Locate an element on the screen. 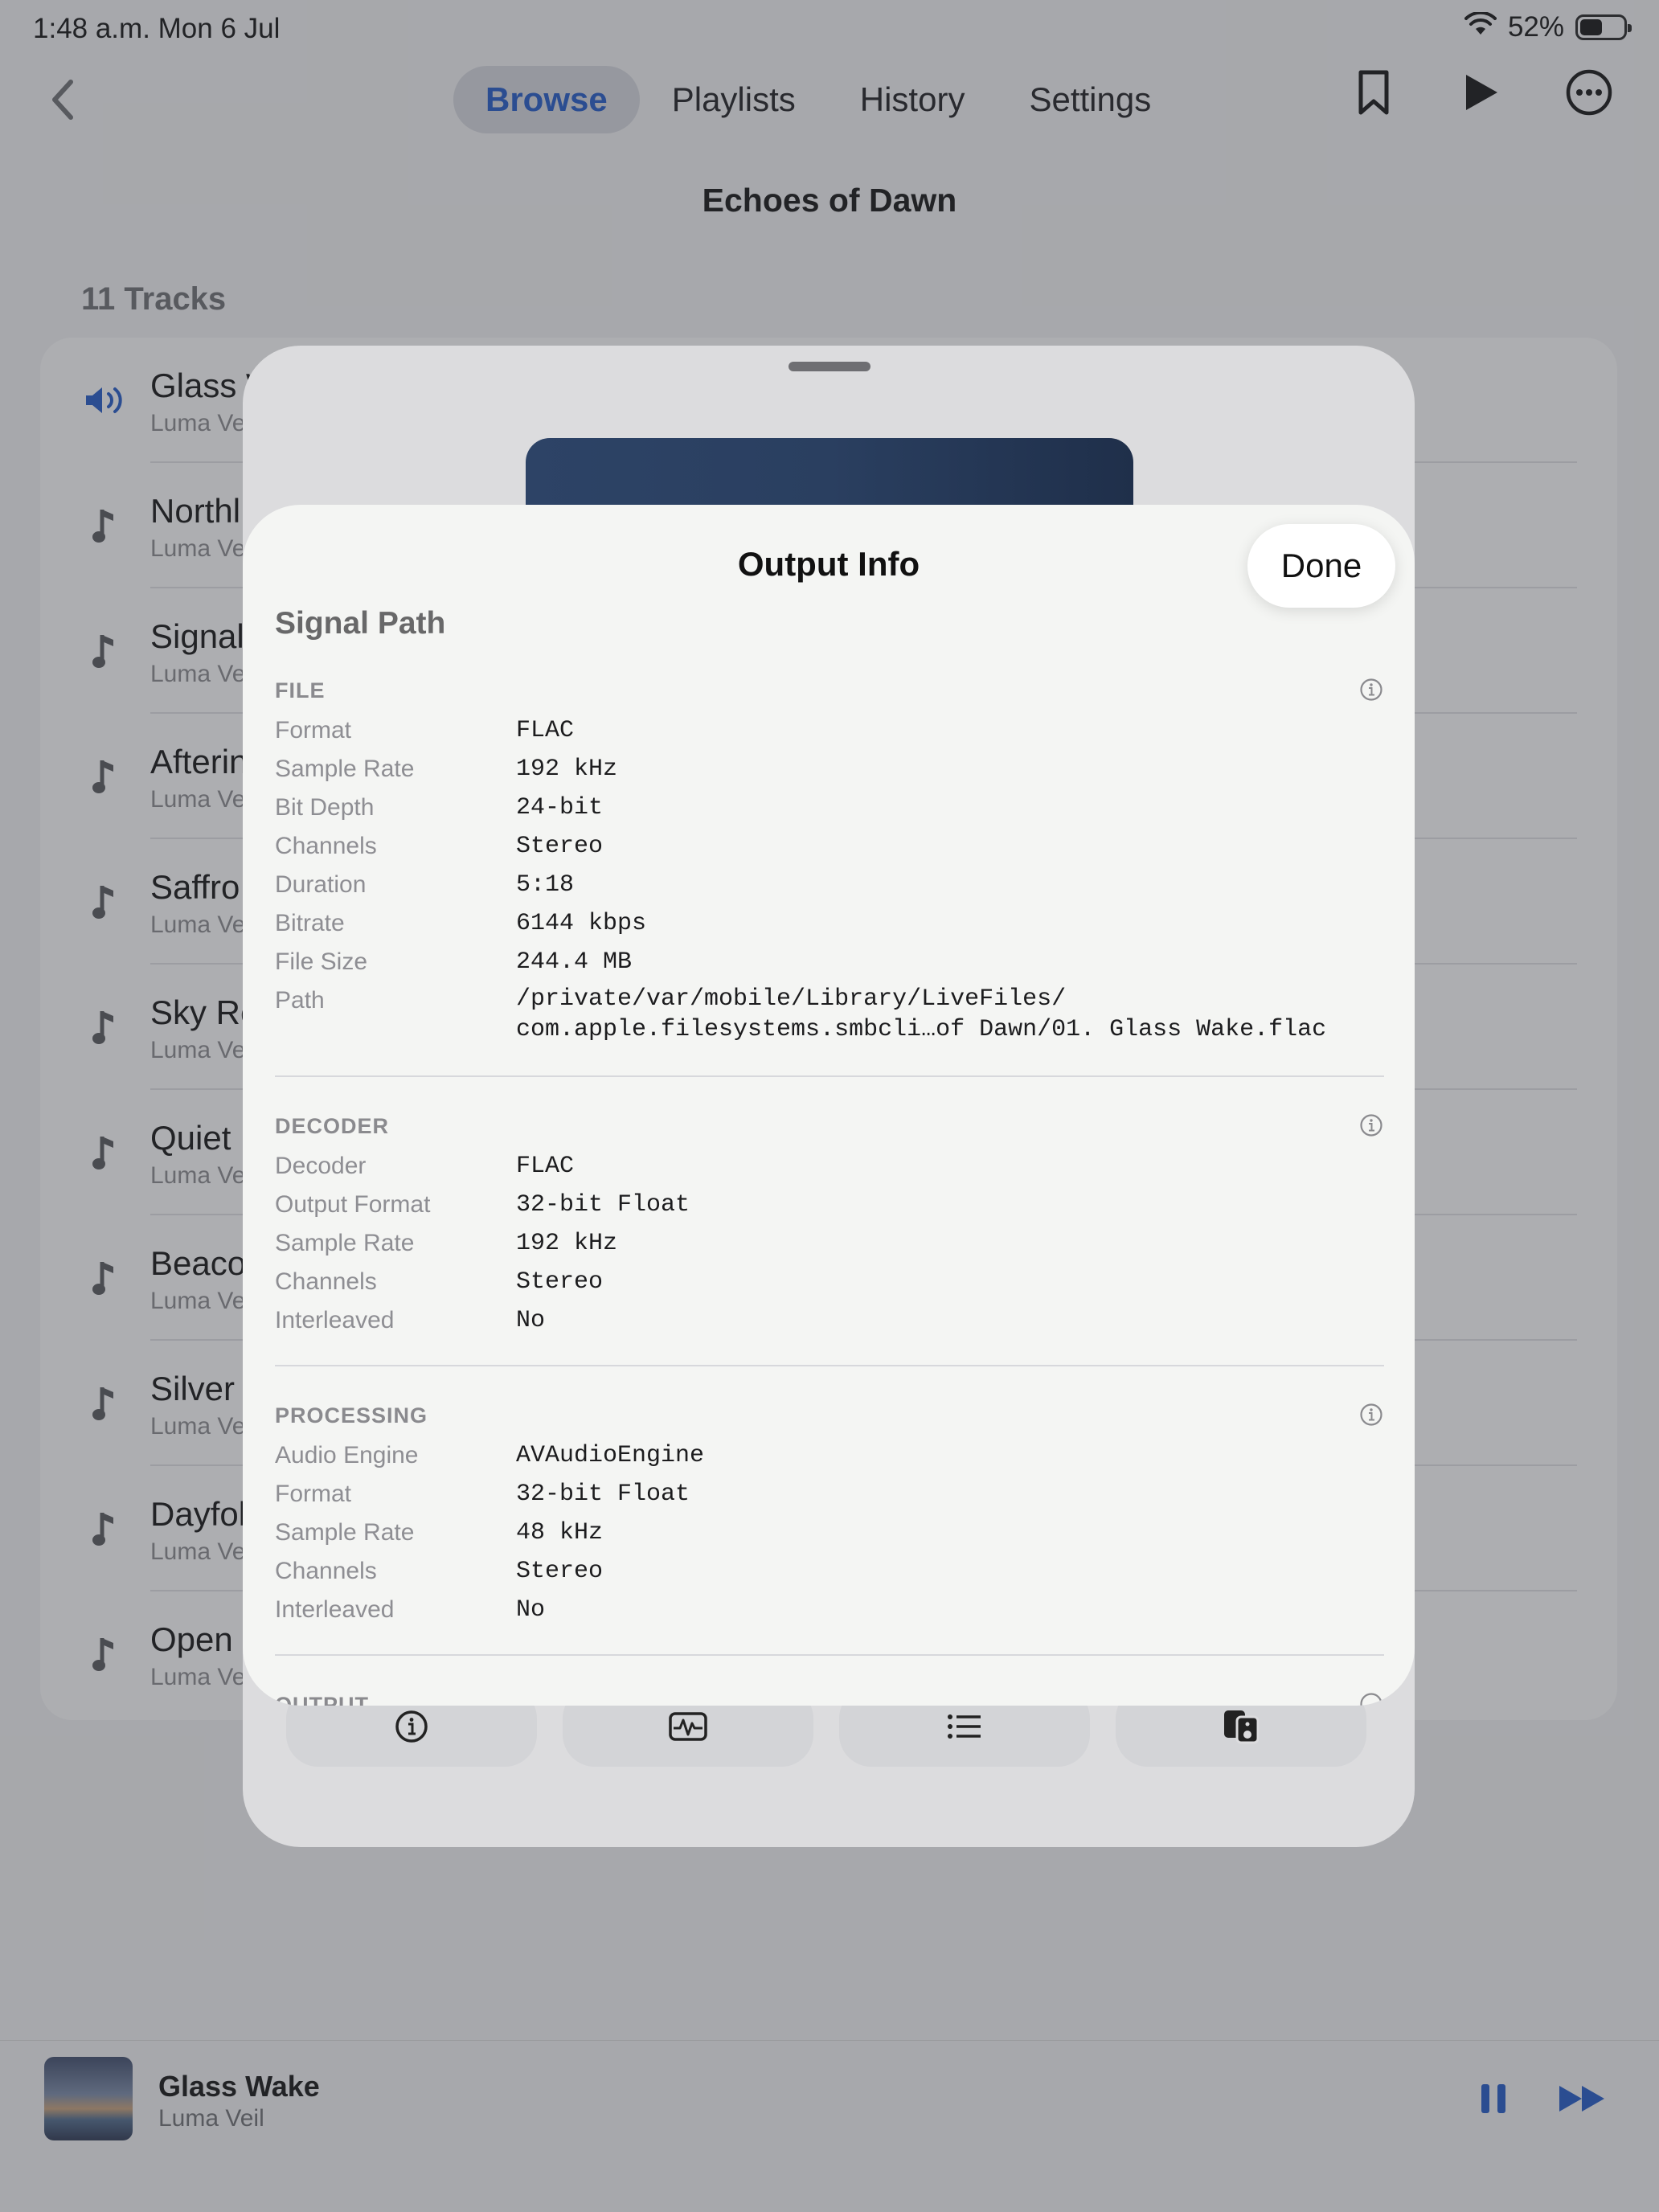 The height and width of the screenshot is (2212, 1659). info-row: Output Format 32-bit Float is located at coordinates (829, 1210).